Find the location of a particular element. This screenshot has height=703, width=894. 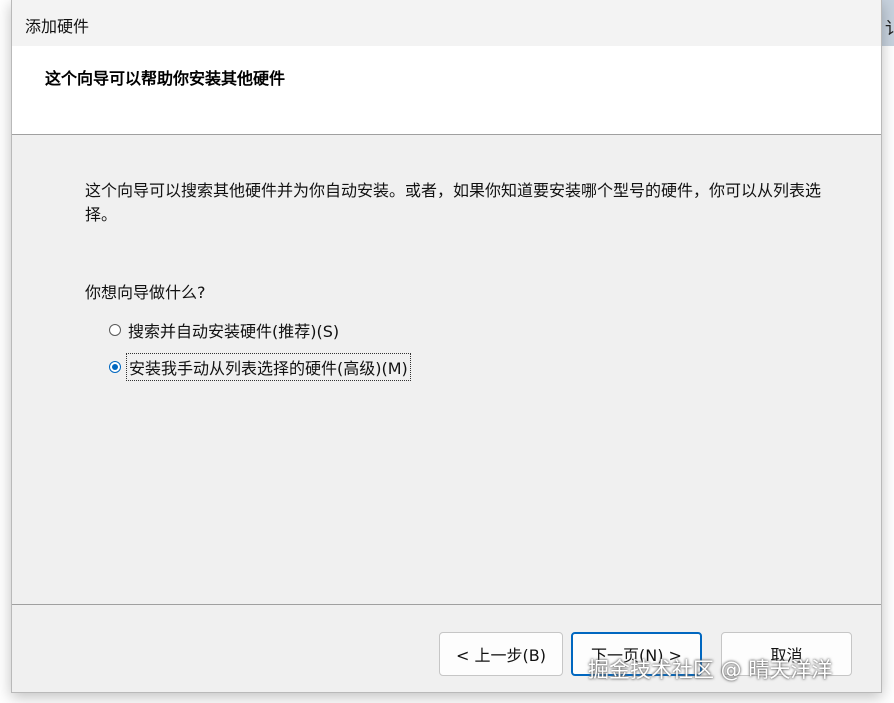

option-manual-install-label: 安装我手动从列表选择的硬件(高级)(M) is located at coordinates (268, 367).